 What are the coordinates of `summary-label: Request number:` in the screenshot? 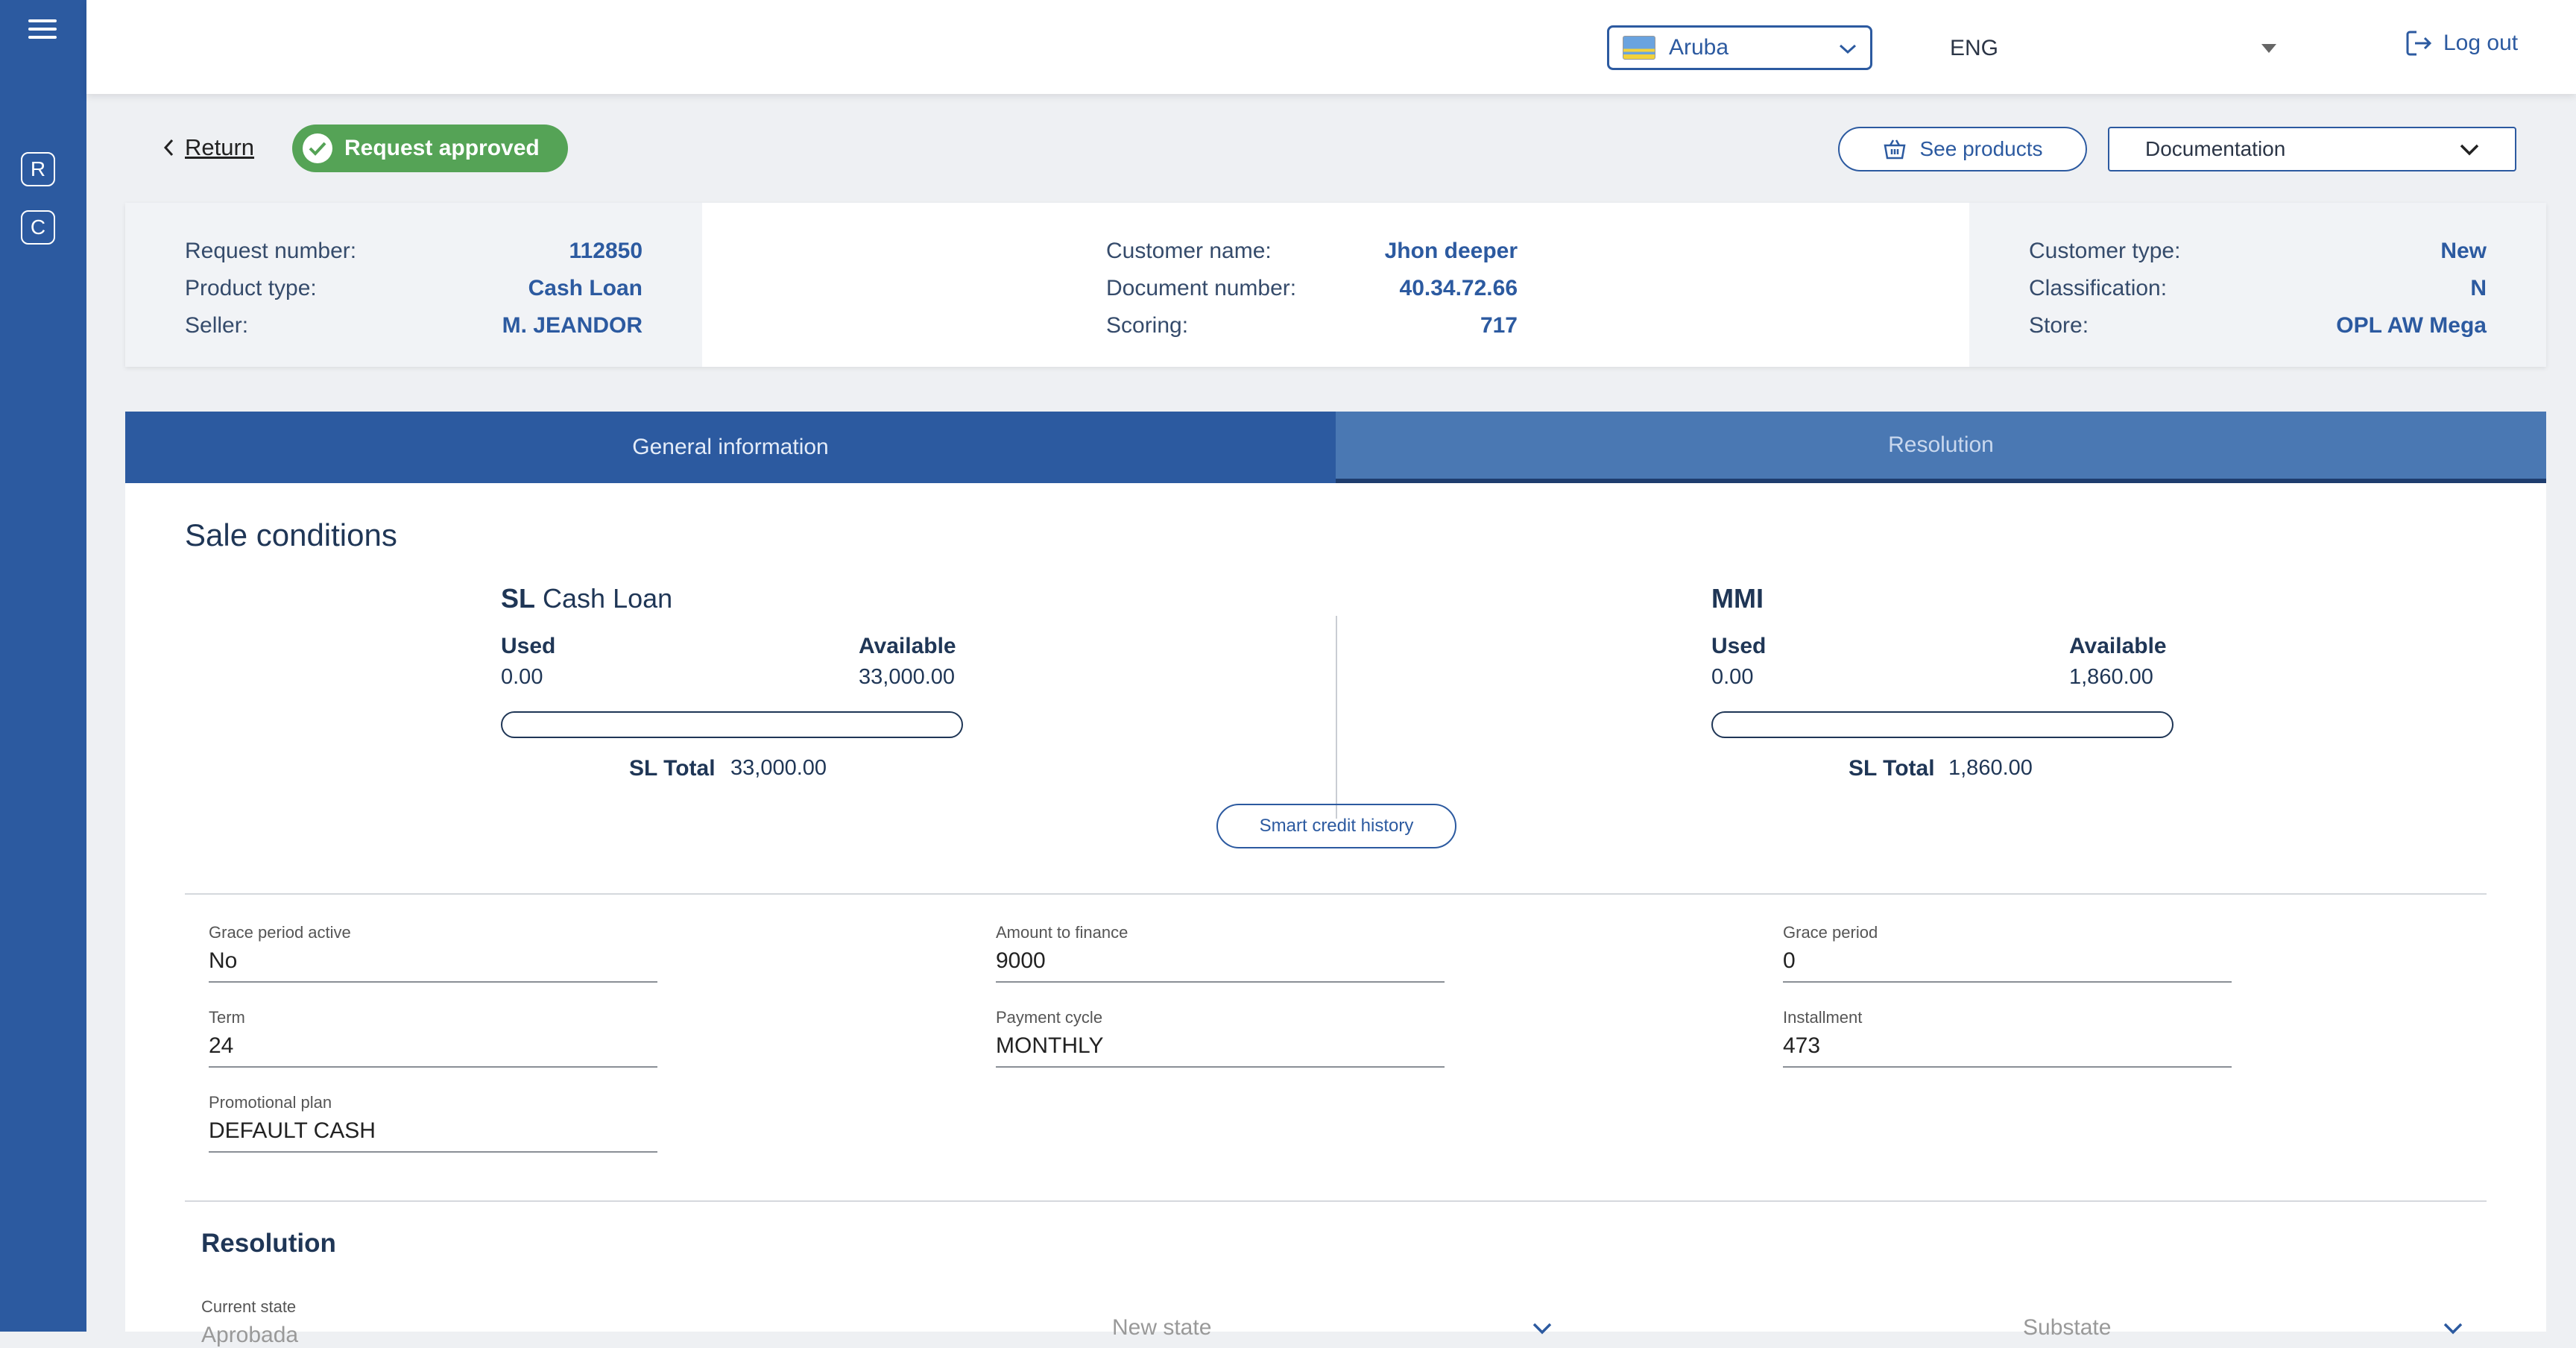 It's located at (271, 251).